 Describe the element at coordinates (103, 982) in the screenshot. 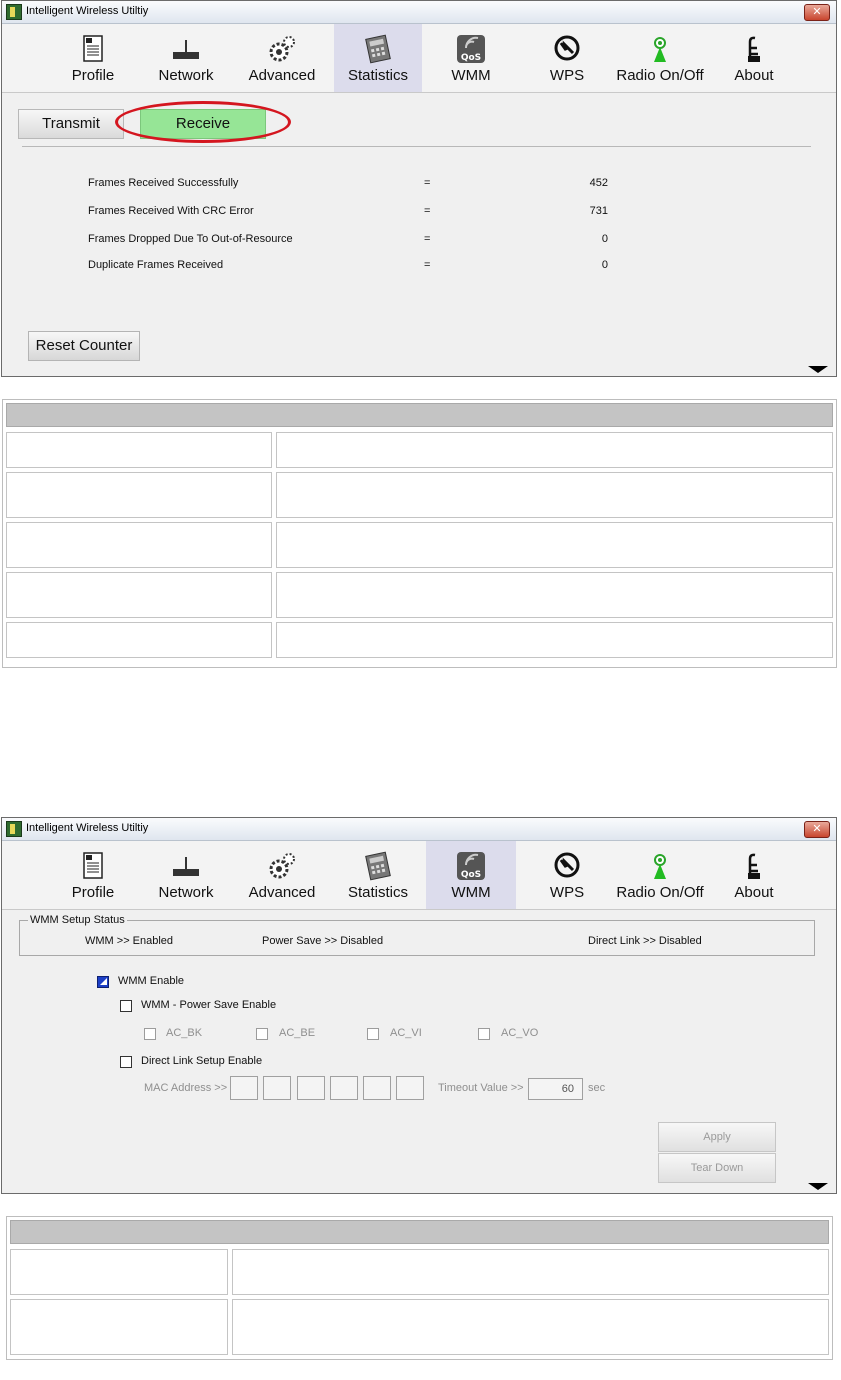

I see `wmm-enable-checkbox` at that location.